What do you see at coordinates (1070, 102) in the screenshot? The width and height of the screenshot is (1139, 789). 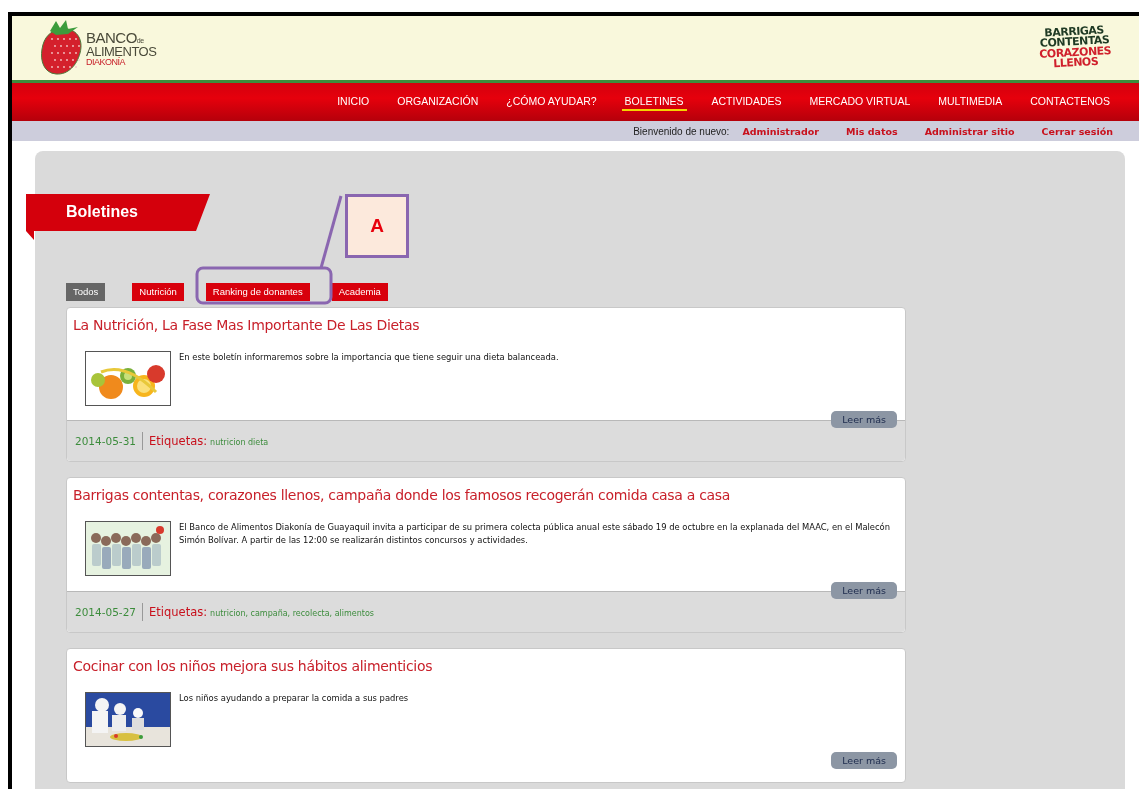 I see `nav-link: CONTACTENOS` at bounding box center [1070, 102].